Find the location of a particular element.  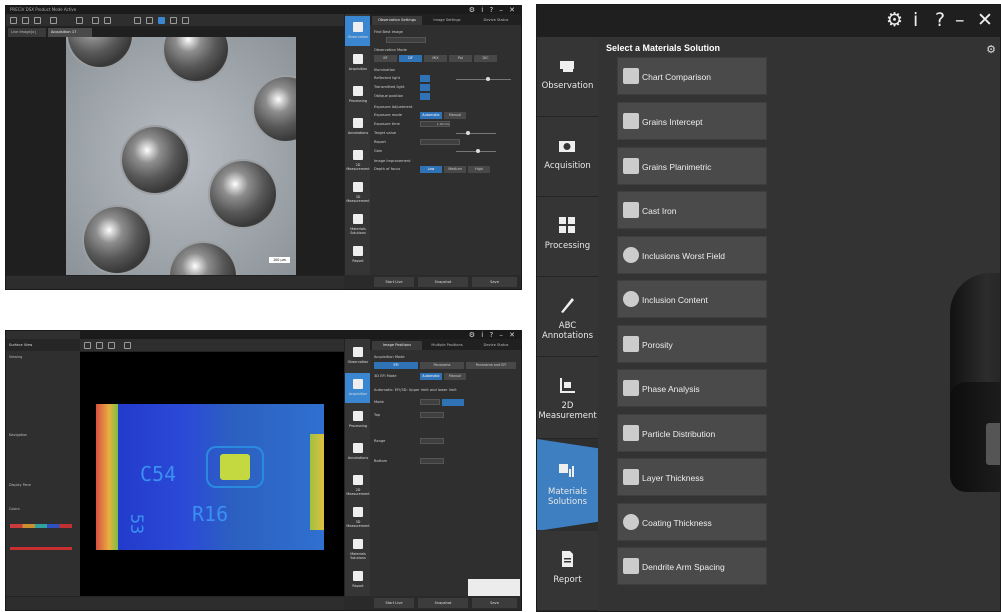

snapshot-button: Snapshot is located at coordinates (443, 603).